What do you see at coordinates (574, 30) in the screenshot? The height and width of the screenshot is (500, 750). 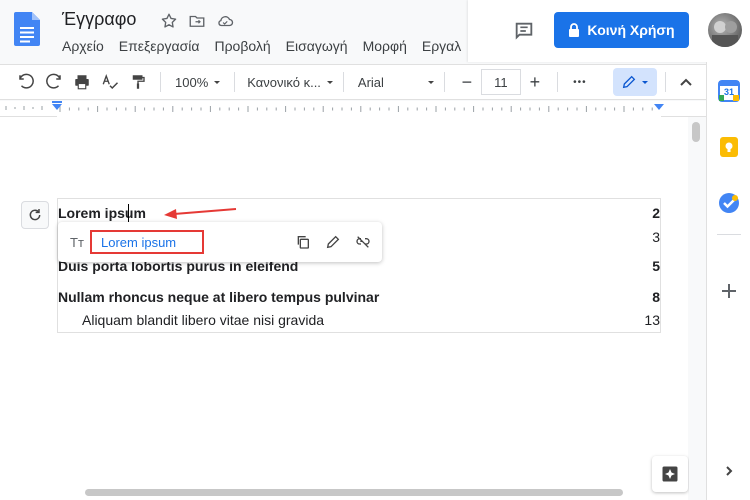 I see `lock-icon` at bounding box center [574, 30].